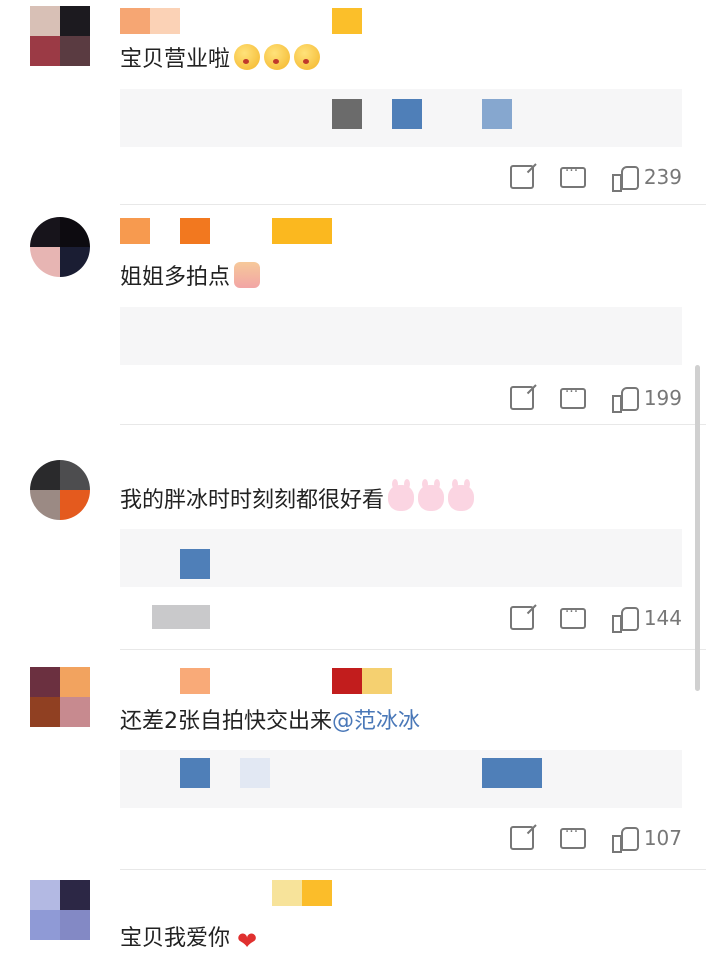 This screenshot has height=970, width=706. Describe the element at coordinates (270, 721) in the screenshot. I see `comment-text: 还差2张自拍快交出来@范冰冰` at that location.